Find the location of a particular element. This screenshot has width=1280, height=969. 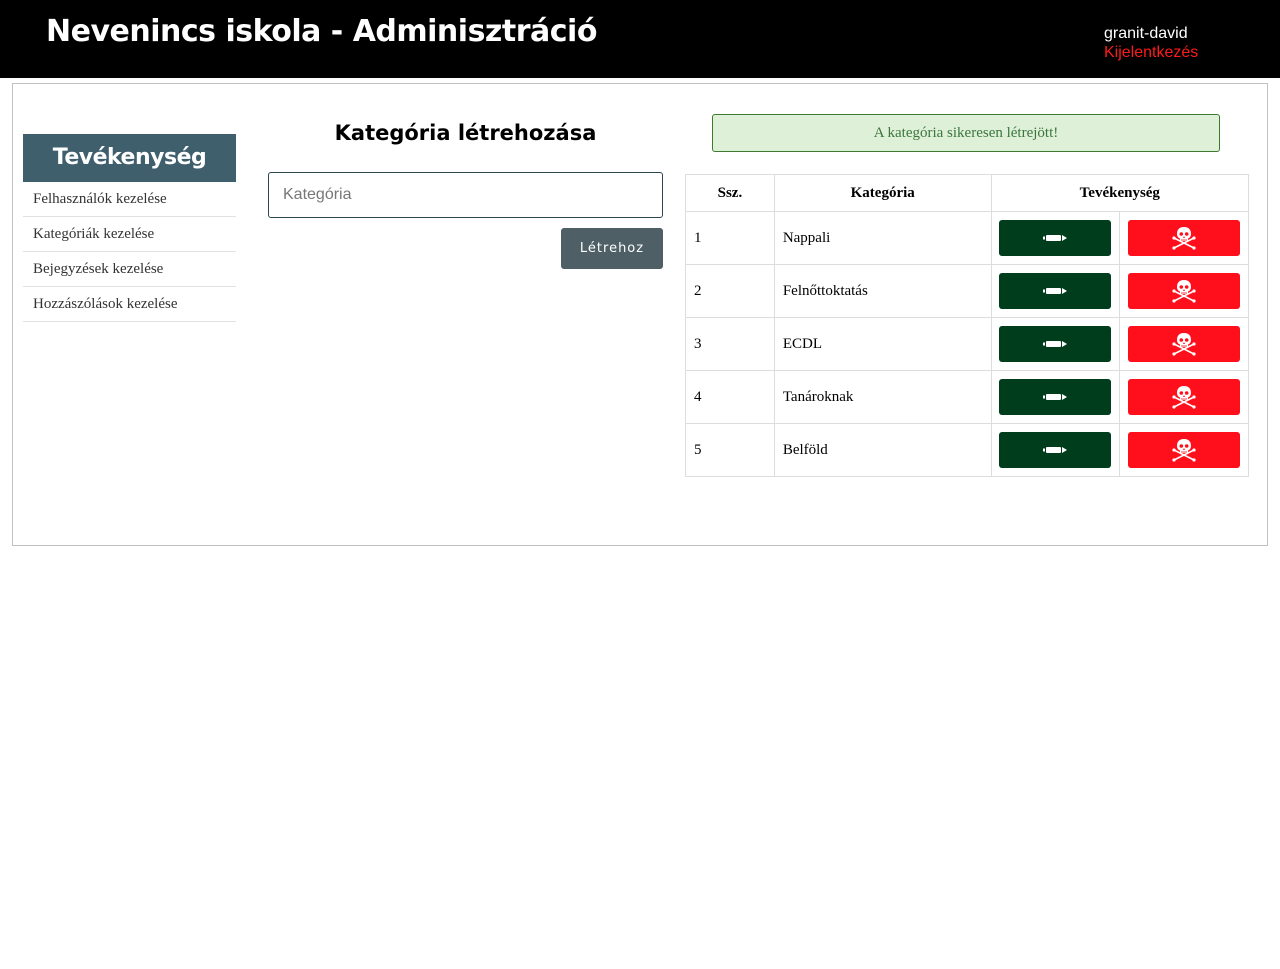

row-category: Belföld is located at coordinates (882, 450).